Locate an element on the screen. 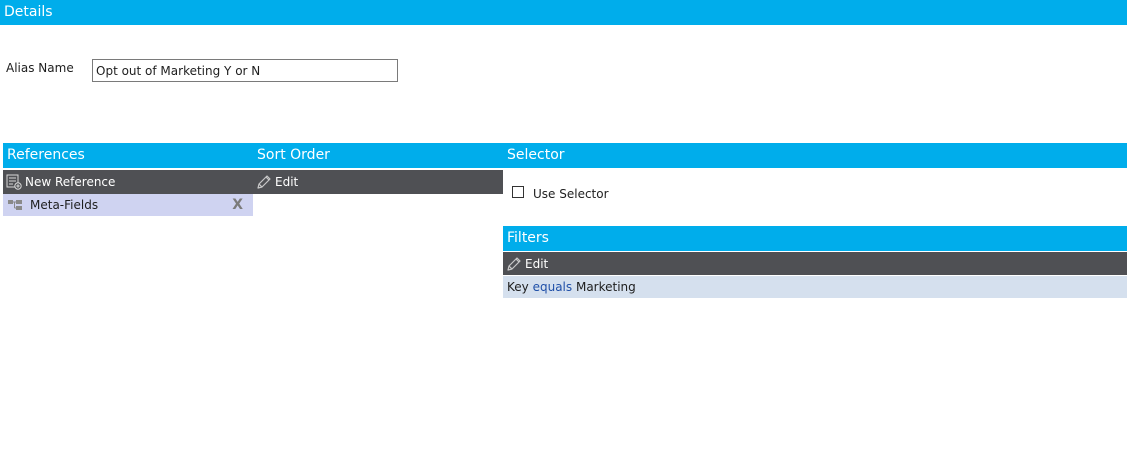  sort-order-toolbar: Edit is located at coordinates (378, 182).